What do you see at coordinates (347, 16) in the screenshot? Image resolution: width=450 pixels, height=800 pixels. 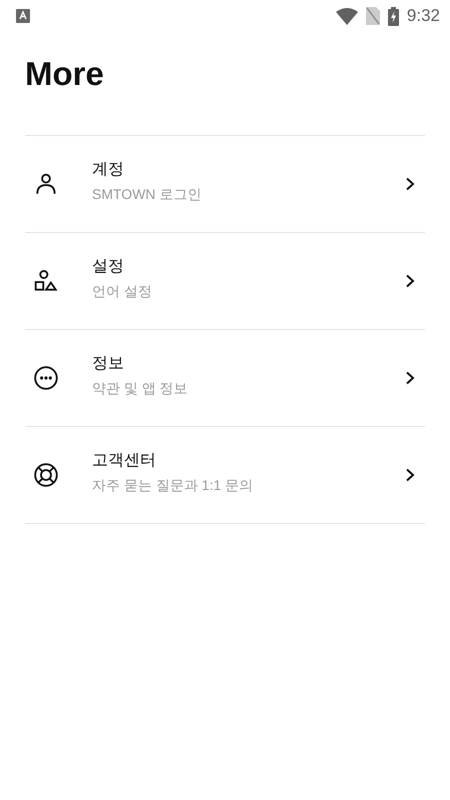 I see `wifi-icon` at bounding box center [347, 16].